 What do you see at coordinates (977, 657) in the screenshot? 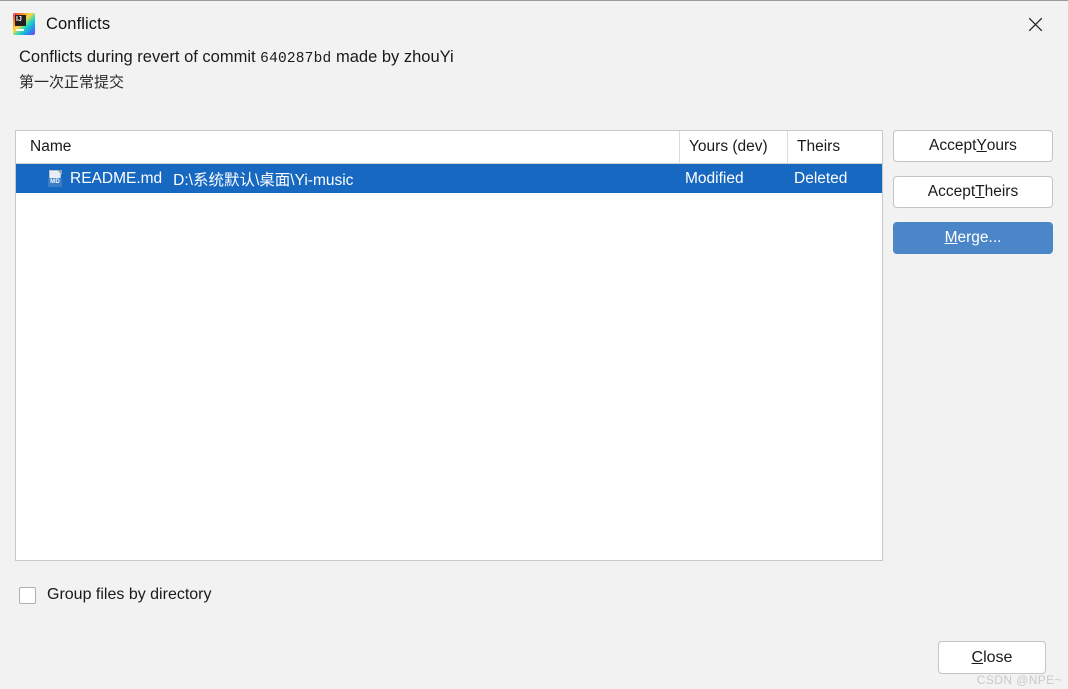
I see `close-button-mnemonic: C` at bounding box center [977, 657].